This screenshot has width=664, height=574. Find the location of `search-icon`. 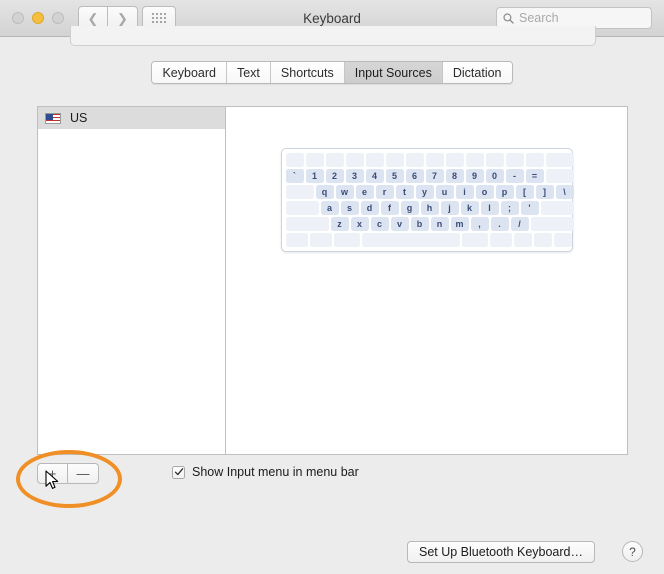

search-icon is located at coordinates (508, 18).